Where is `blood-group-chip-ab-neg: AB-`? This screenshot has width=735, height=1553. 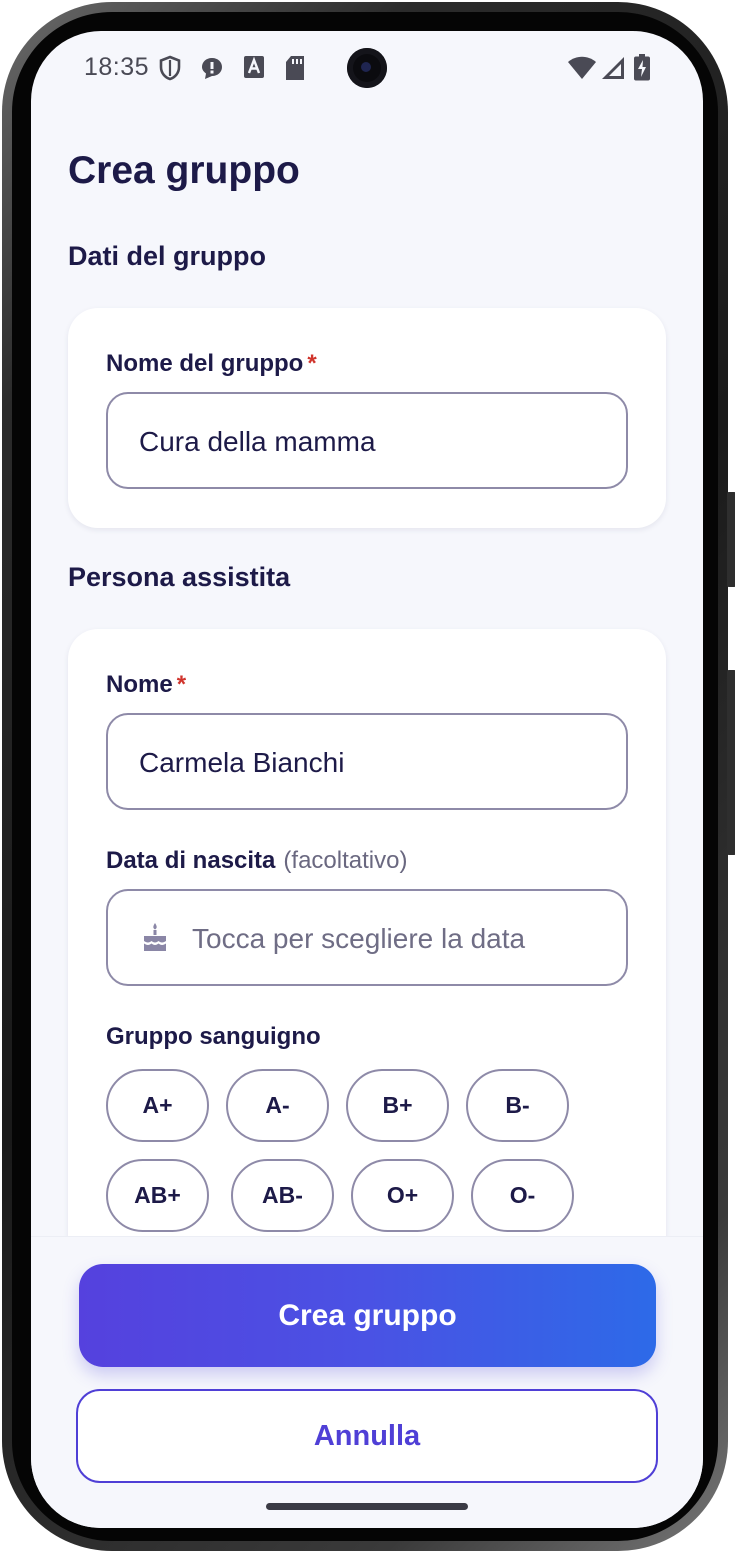 blood-group-chip-ab-neg: AB- is located at coordinates (282, 1195).